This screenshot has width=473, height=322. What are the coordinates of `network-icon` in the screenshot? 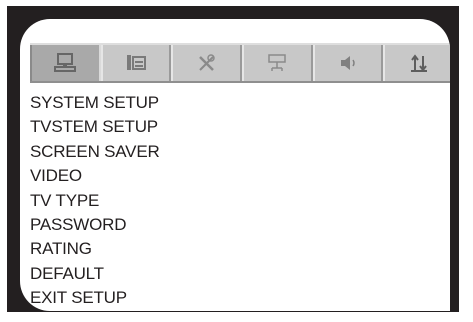 It's located at (277, 62).